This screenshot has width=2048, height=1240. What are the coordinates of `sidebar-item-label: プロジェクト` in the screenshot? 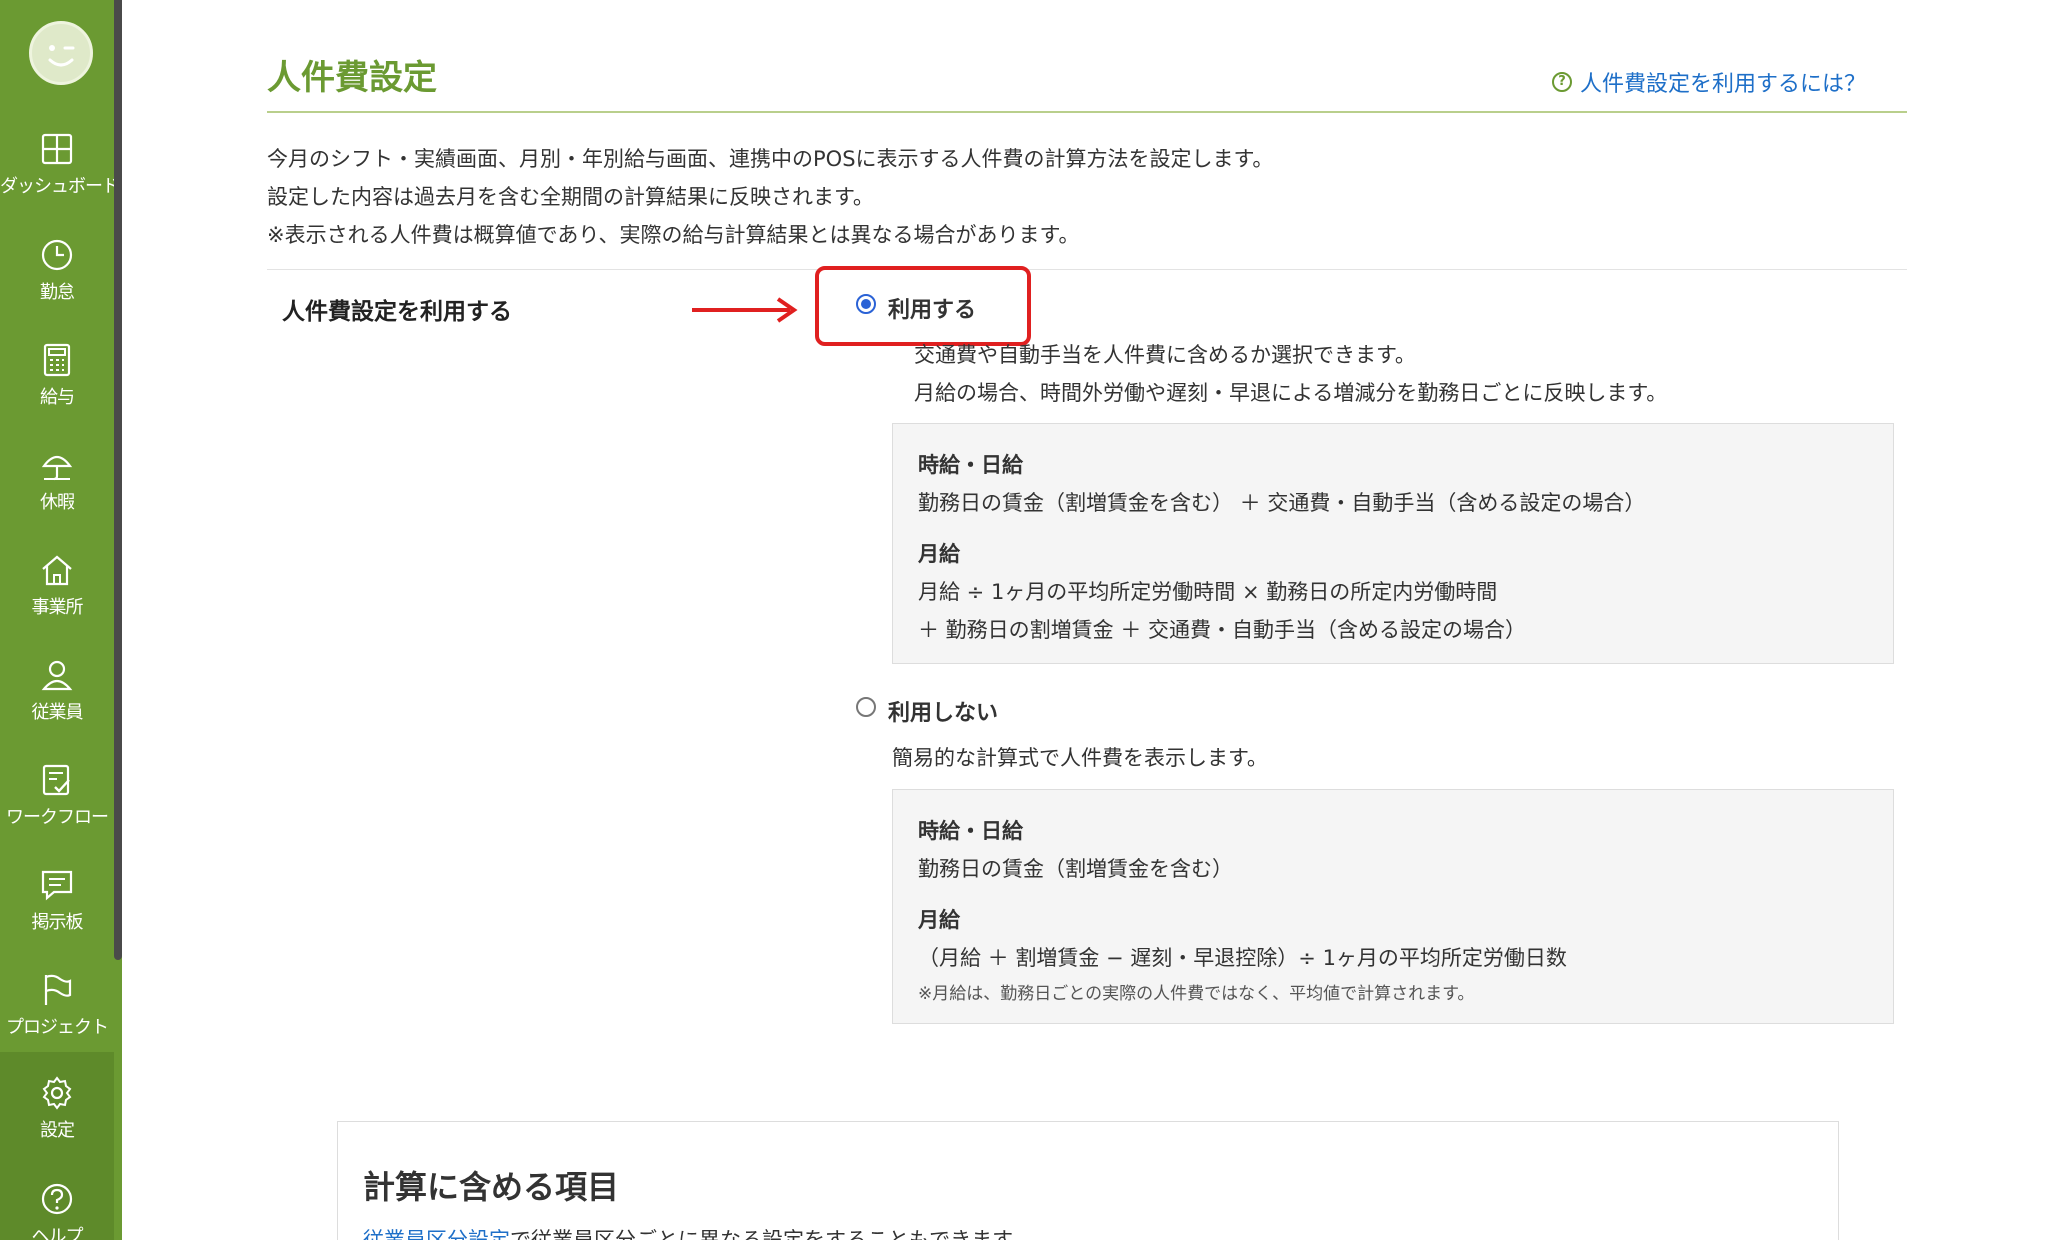 It's located at (57, 1027).